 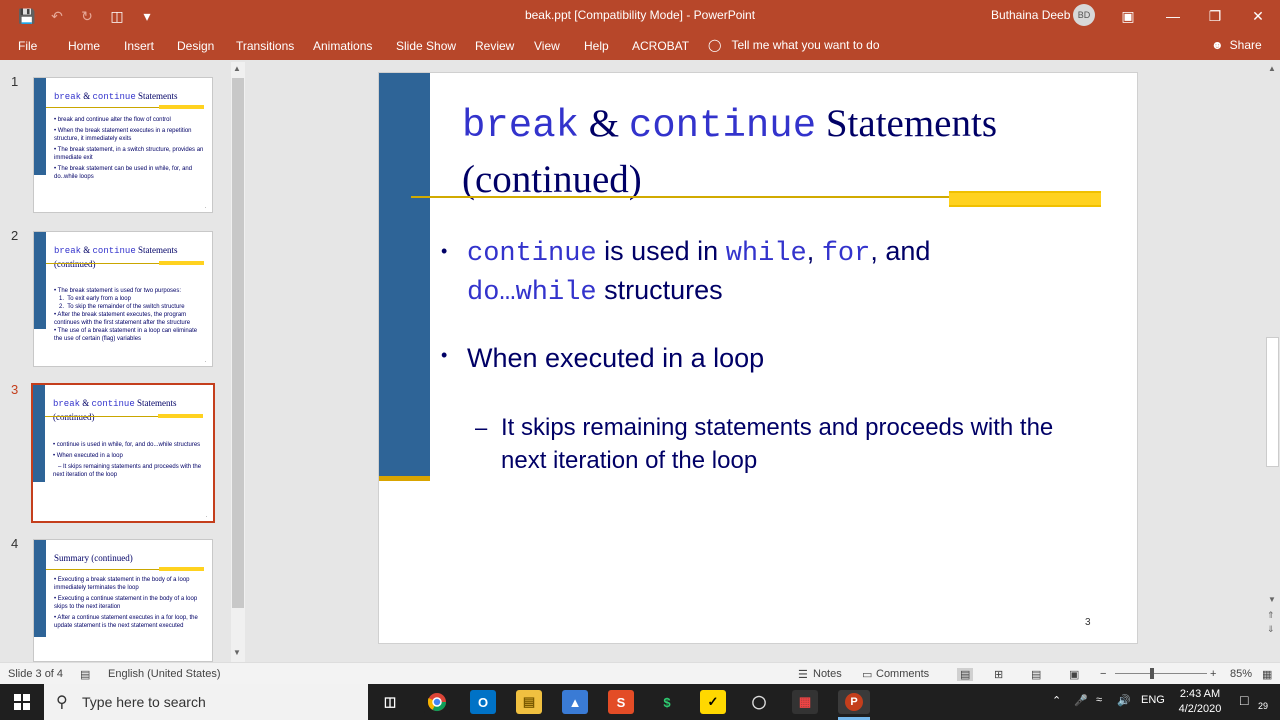 I want to click on outlook-icon: O, so click(x=483, y=702).